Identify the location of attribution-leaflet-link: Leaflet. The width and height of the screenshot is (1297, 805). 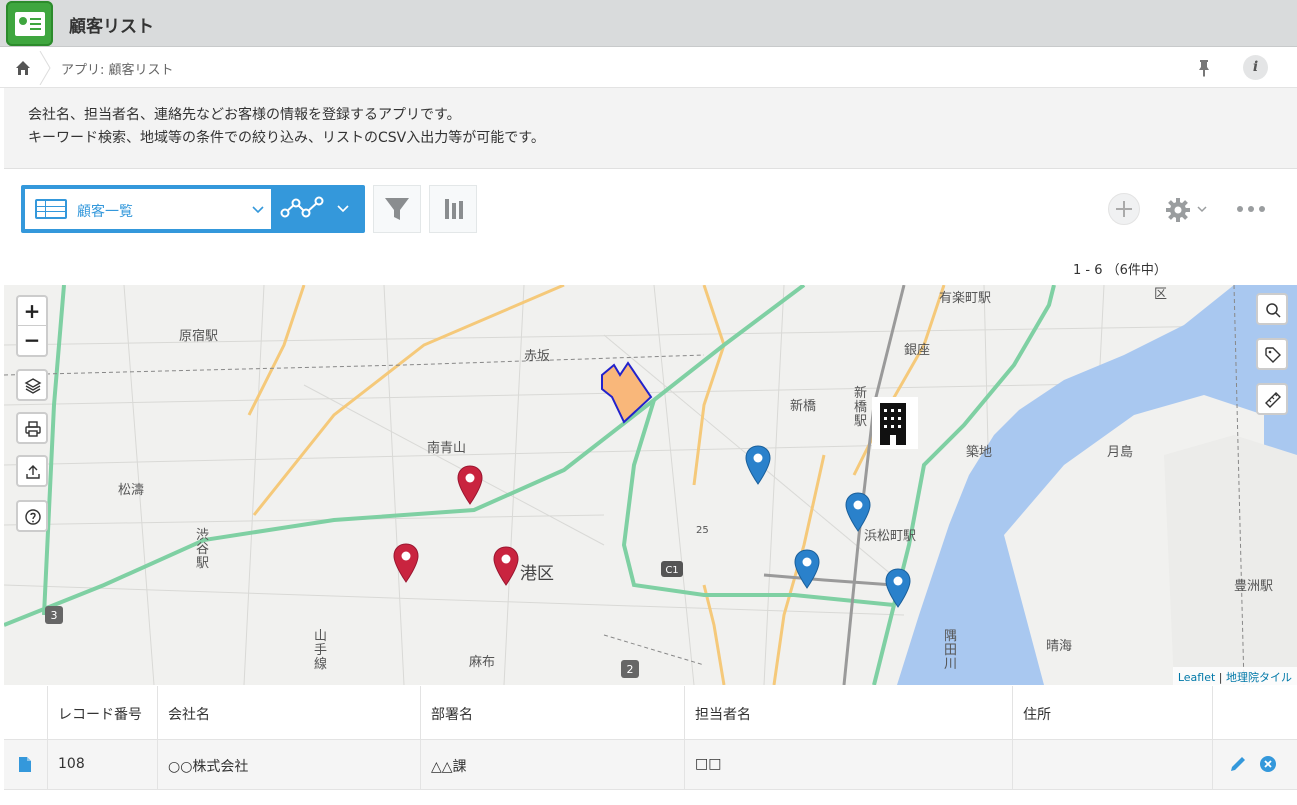
(1196, 677).